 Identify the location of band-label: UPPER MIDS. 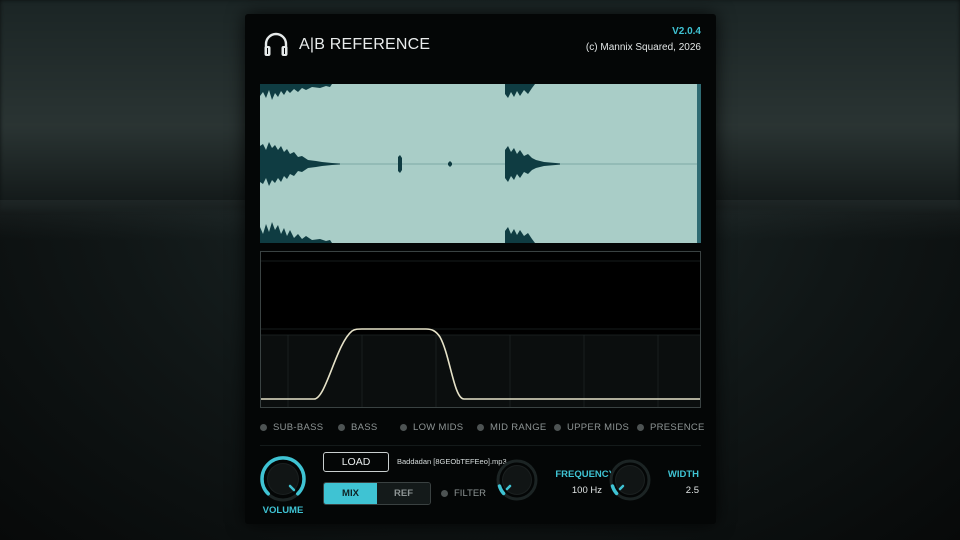
(598, 427).